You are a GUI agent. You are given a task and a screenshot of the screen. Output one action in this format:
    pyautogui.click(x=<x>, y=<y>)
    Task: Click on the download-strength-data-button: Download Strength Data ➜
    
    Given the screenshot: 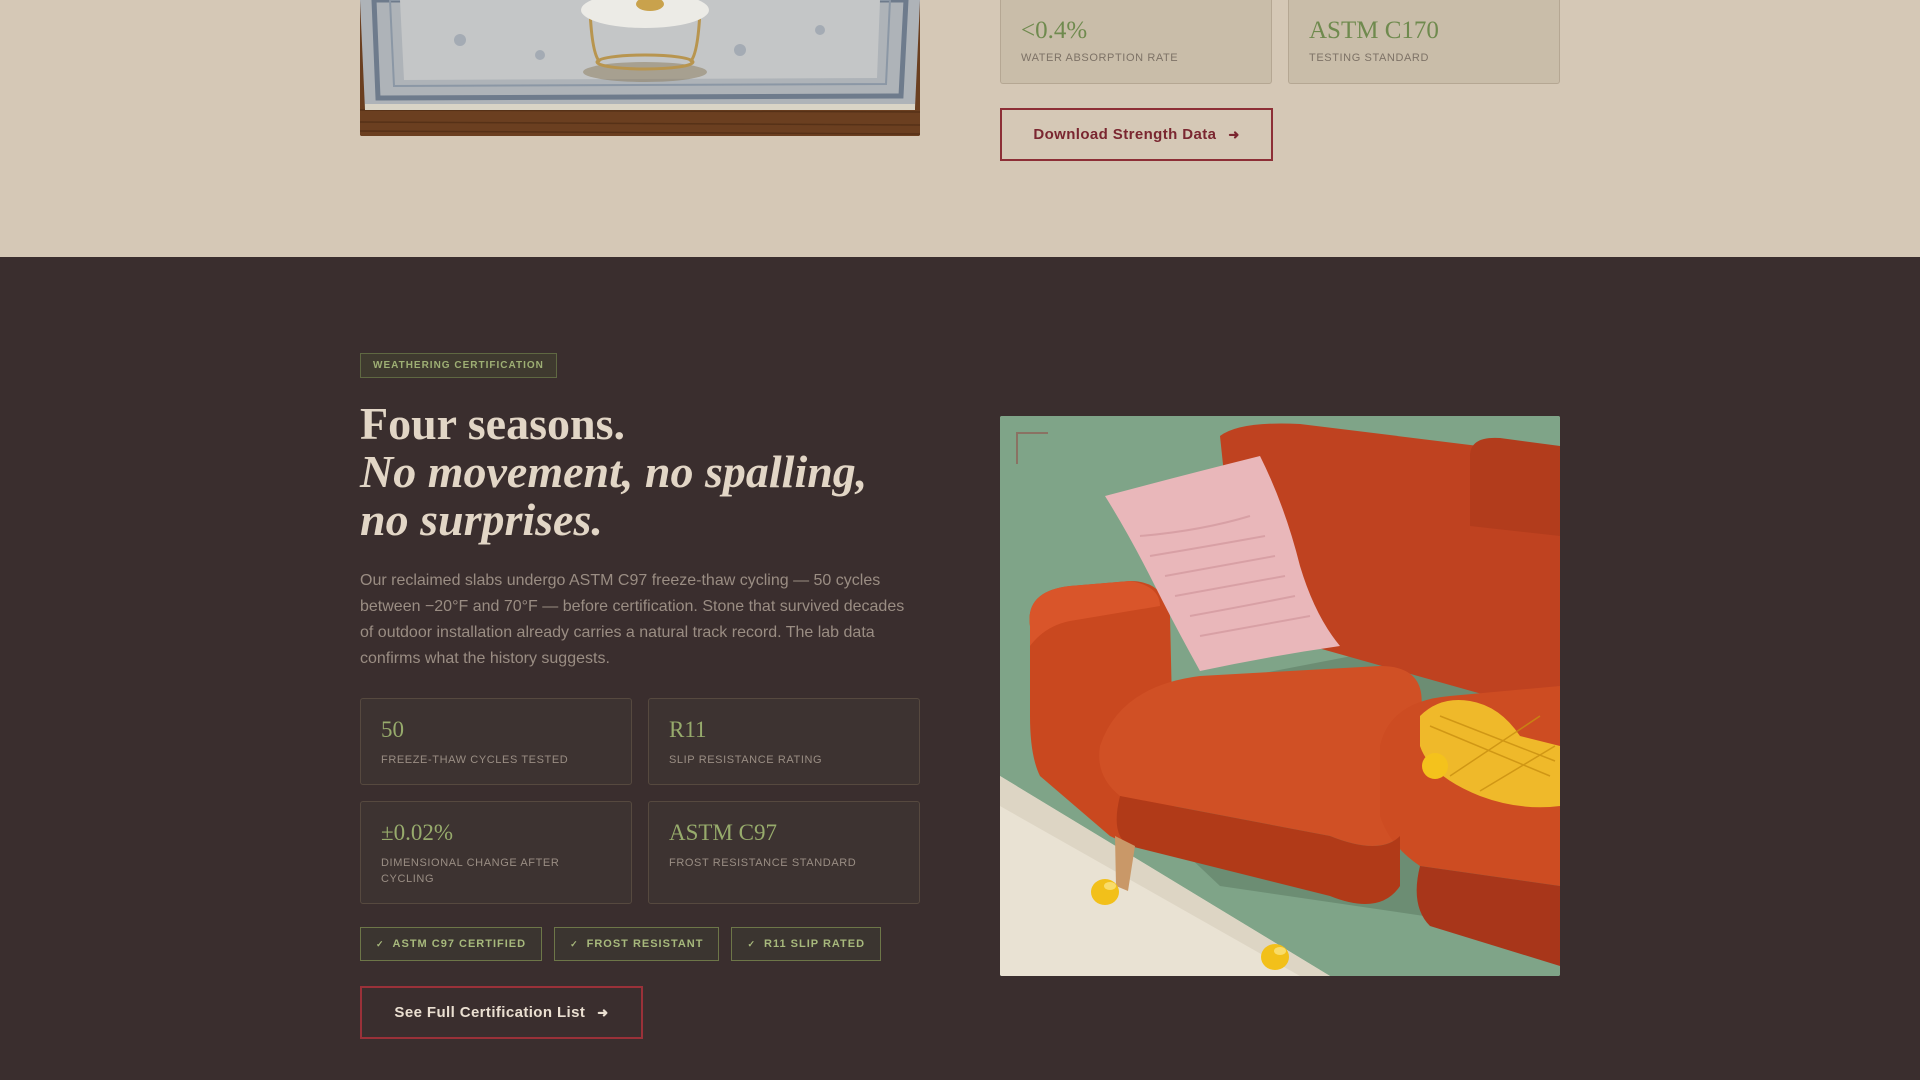 What is the action you would take?
    pyautogui.click(x=1136, y=134)
    